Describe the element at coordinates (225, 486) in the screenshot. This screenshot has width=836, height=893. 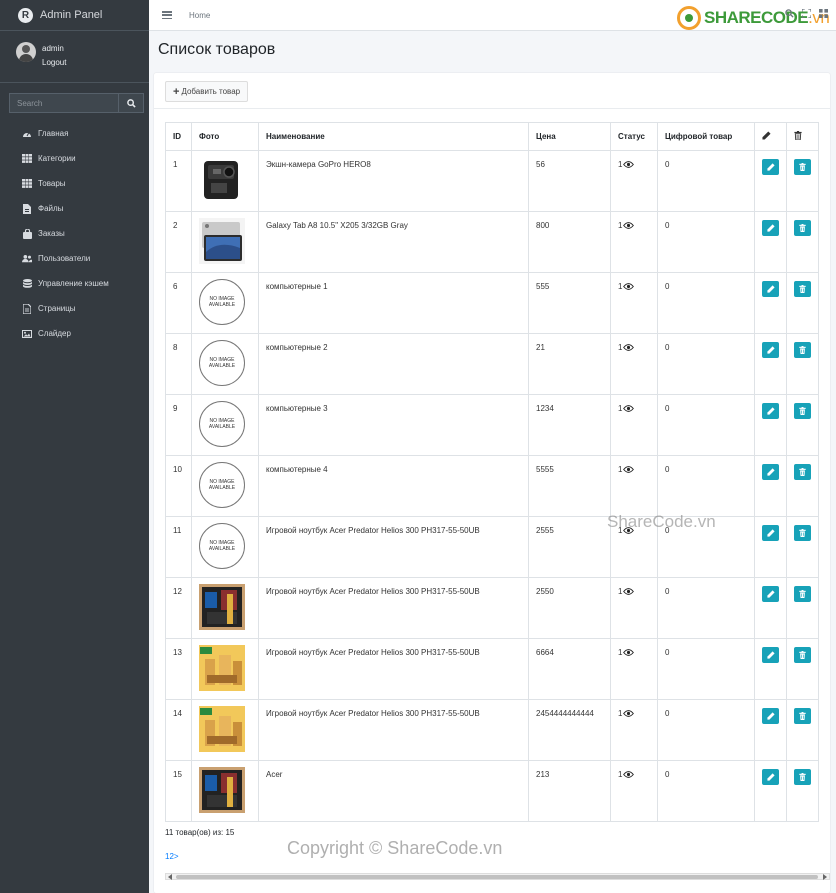
I see `cell-photo: NO IMAGE AVAILABLE` at that location.